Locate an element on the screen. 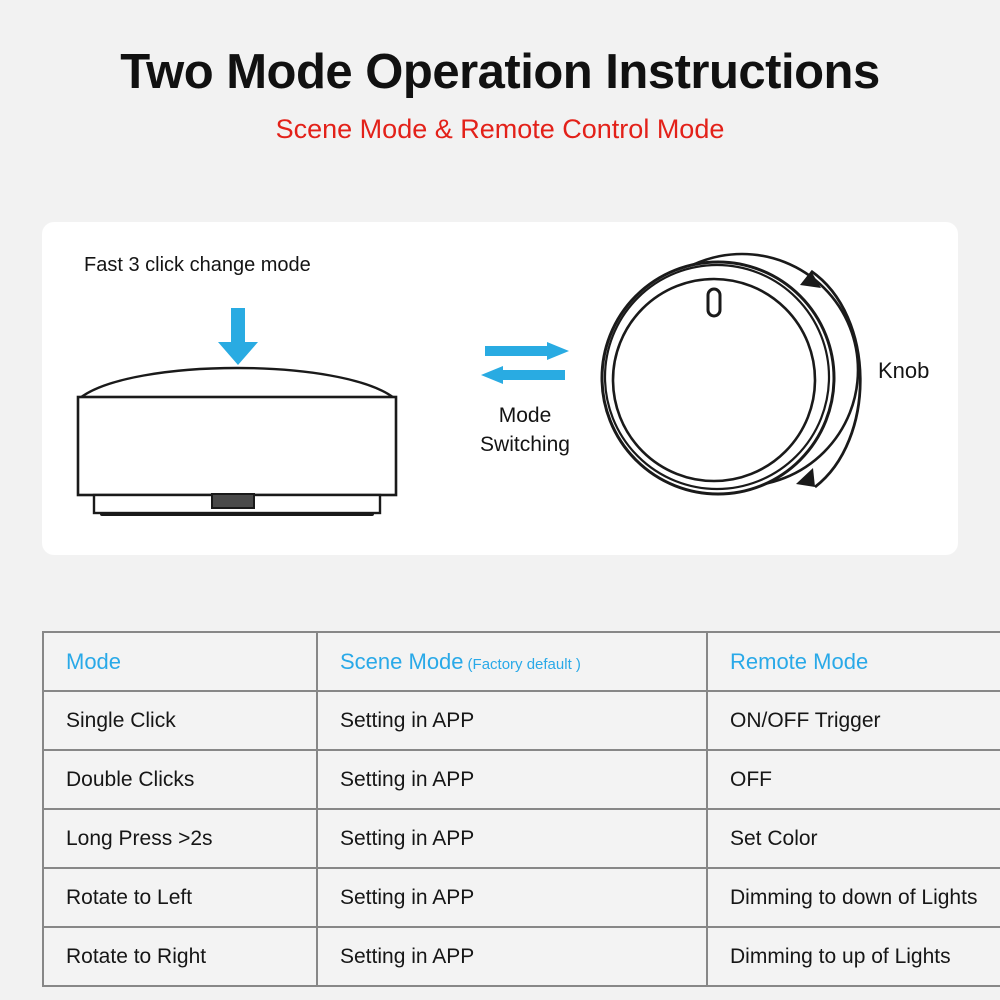 The width and height of the screenshot is (1000, 1000). knob-illustration-group: Knob is located at coordinates (770, 386).